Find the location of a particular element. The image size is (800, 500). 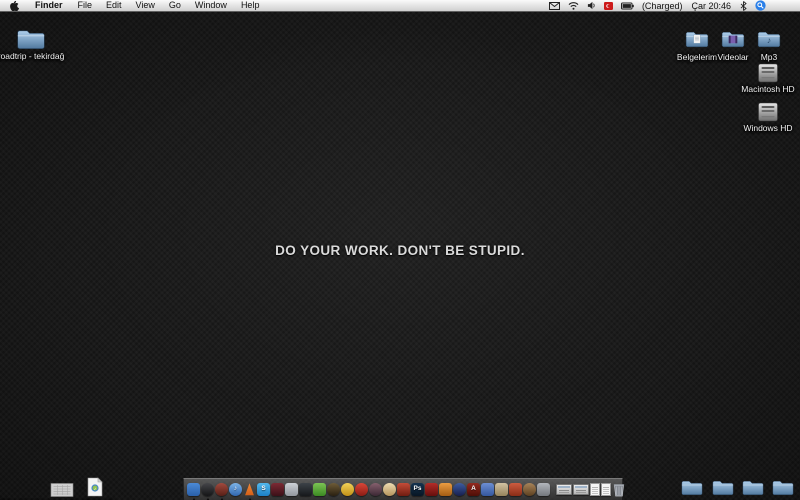

battery-status-label: (Charged) is located at coordinates (662, 6).